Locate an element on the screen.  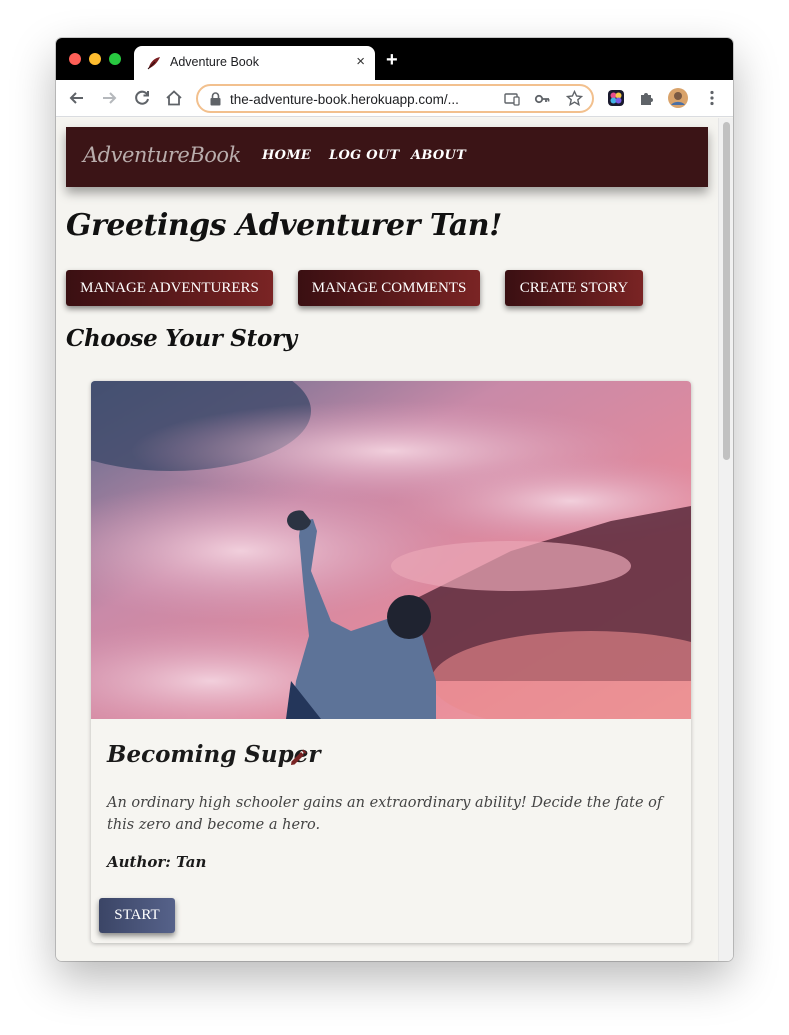
nav-home-link: HOME is located at coordinates (286, 155).